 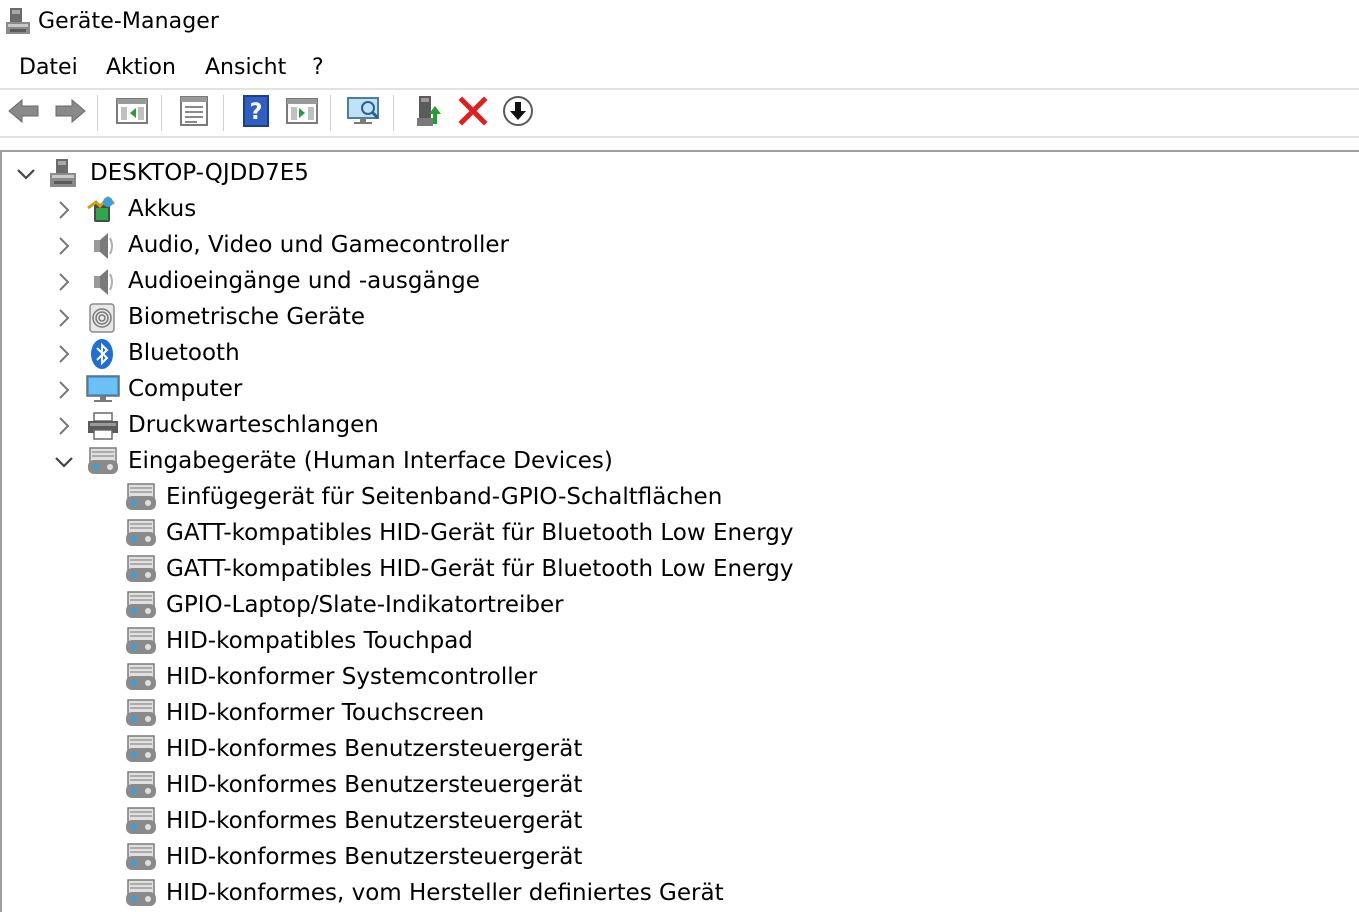 What do you see at coordinates (679, 113) in the screenshot?
I see `toolbar: ?` at bounding box center [679, 113].